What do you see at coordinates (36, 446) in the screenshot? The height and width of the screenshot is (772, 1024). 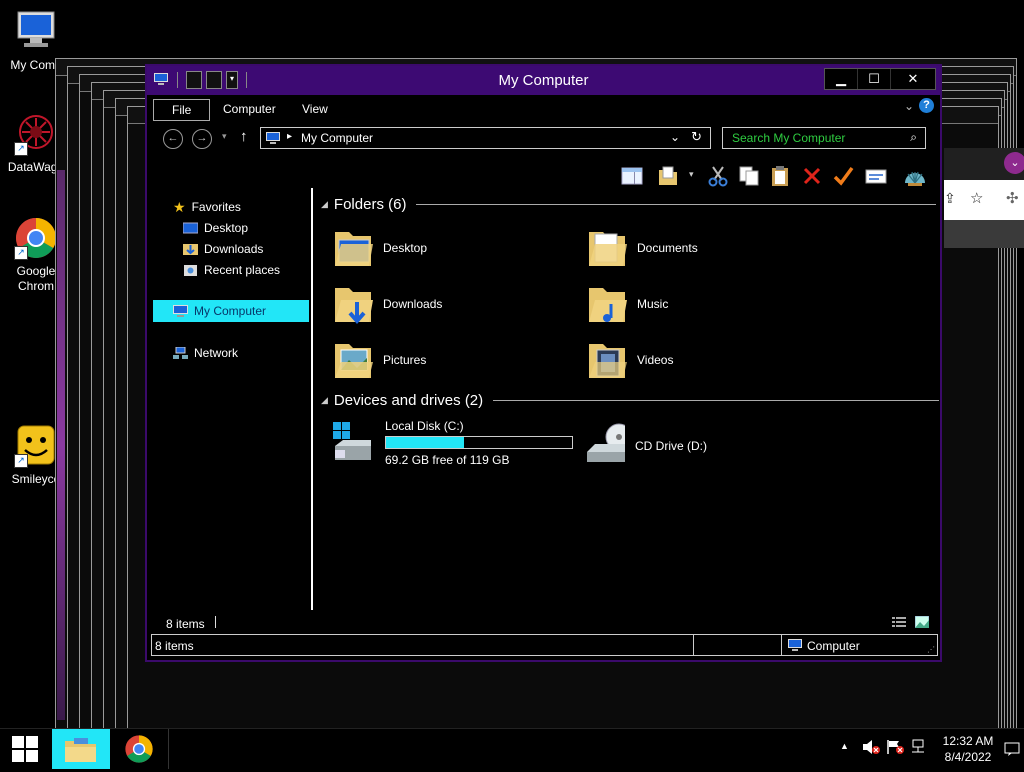 I see `smiley-icon: ↗` at bounding box center [36, 446].